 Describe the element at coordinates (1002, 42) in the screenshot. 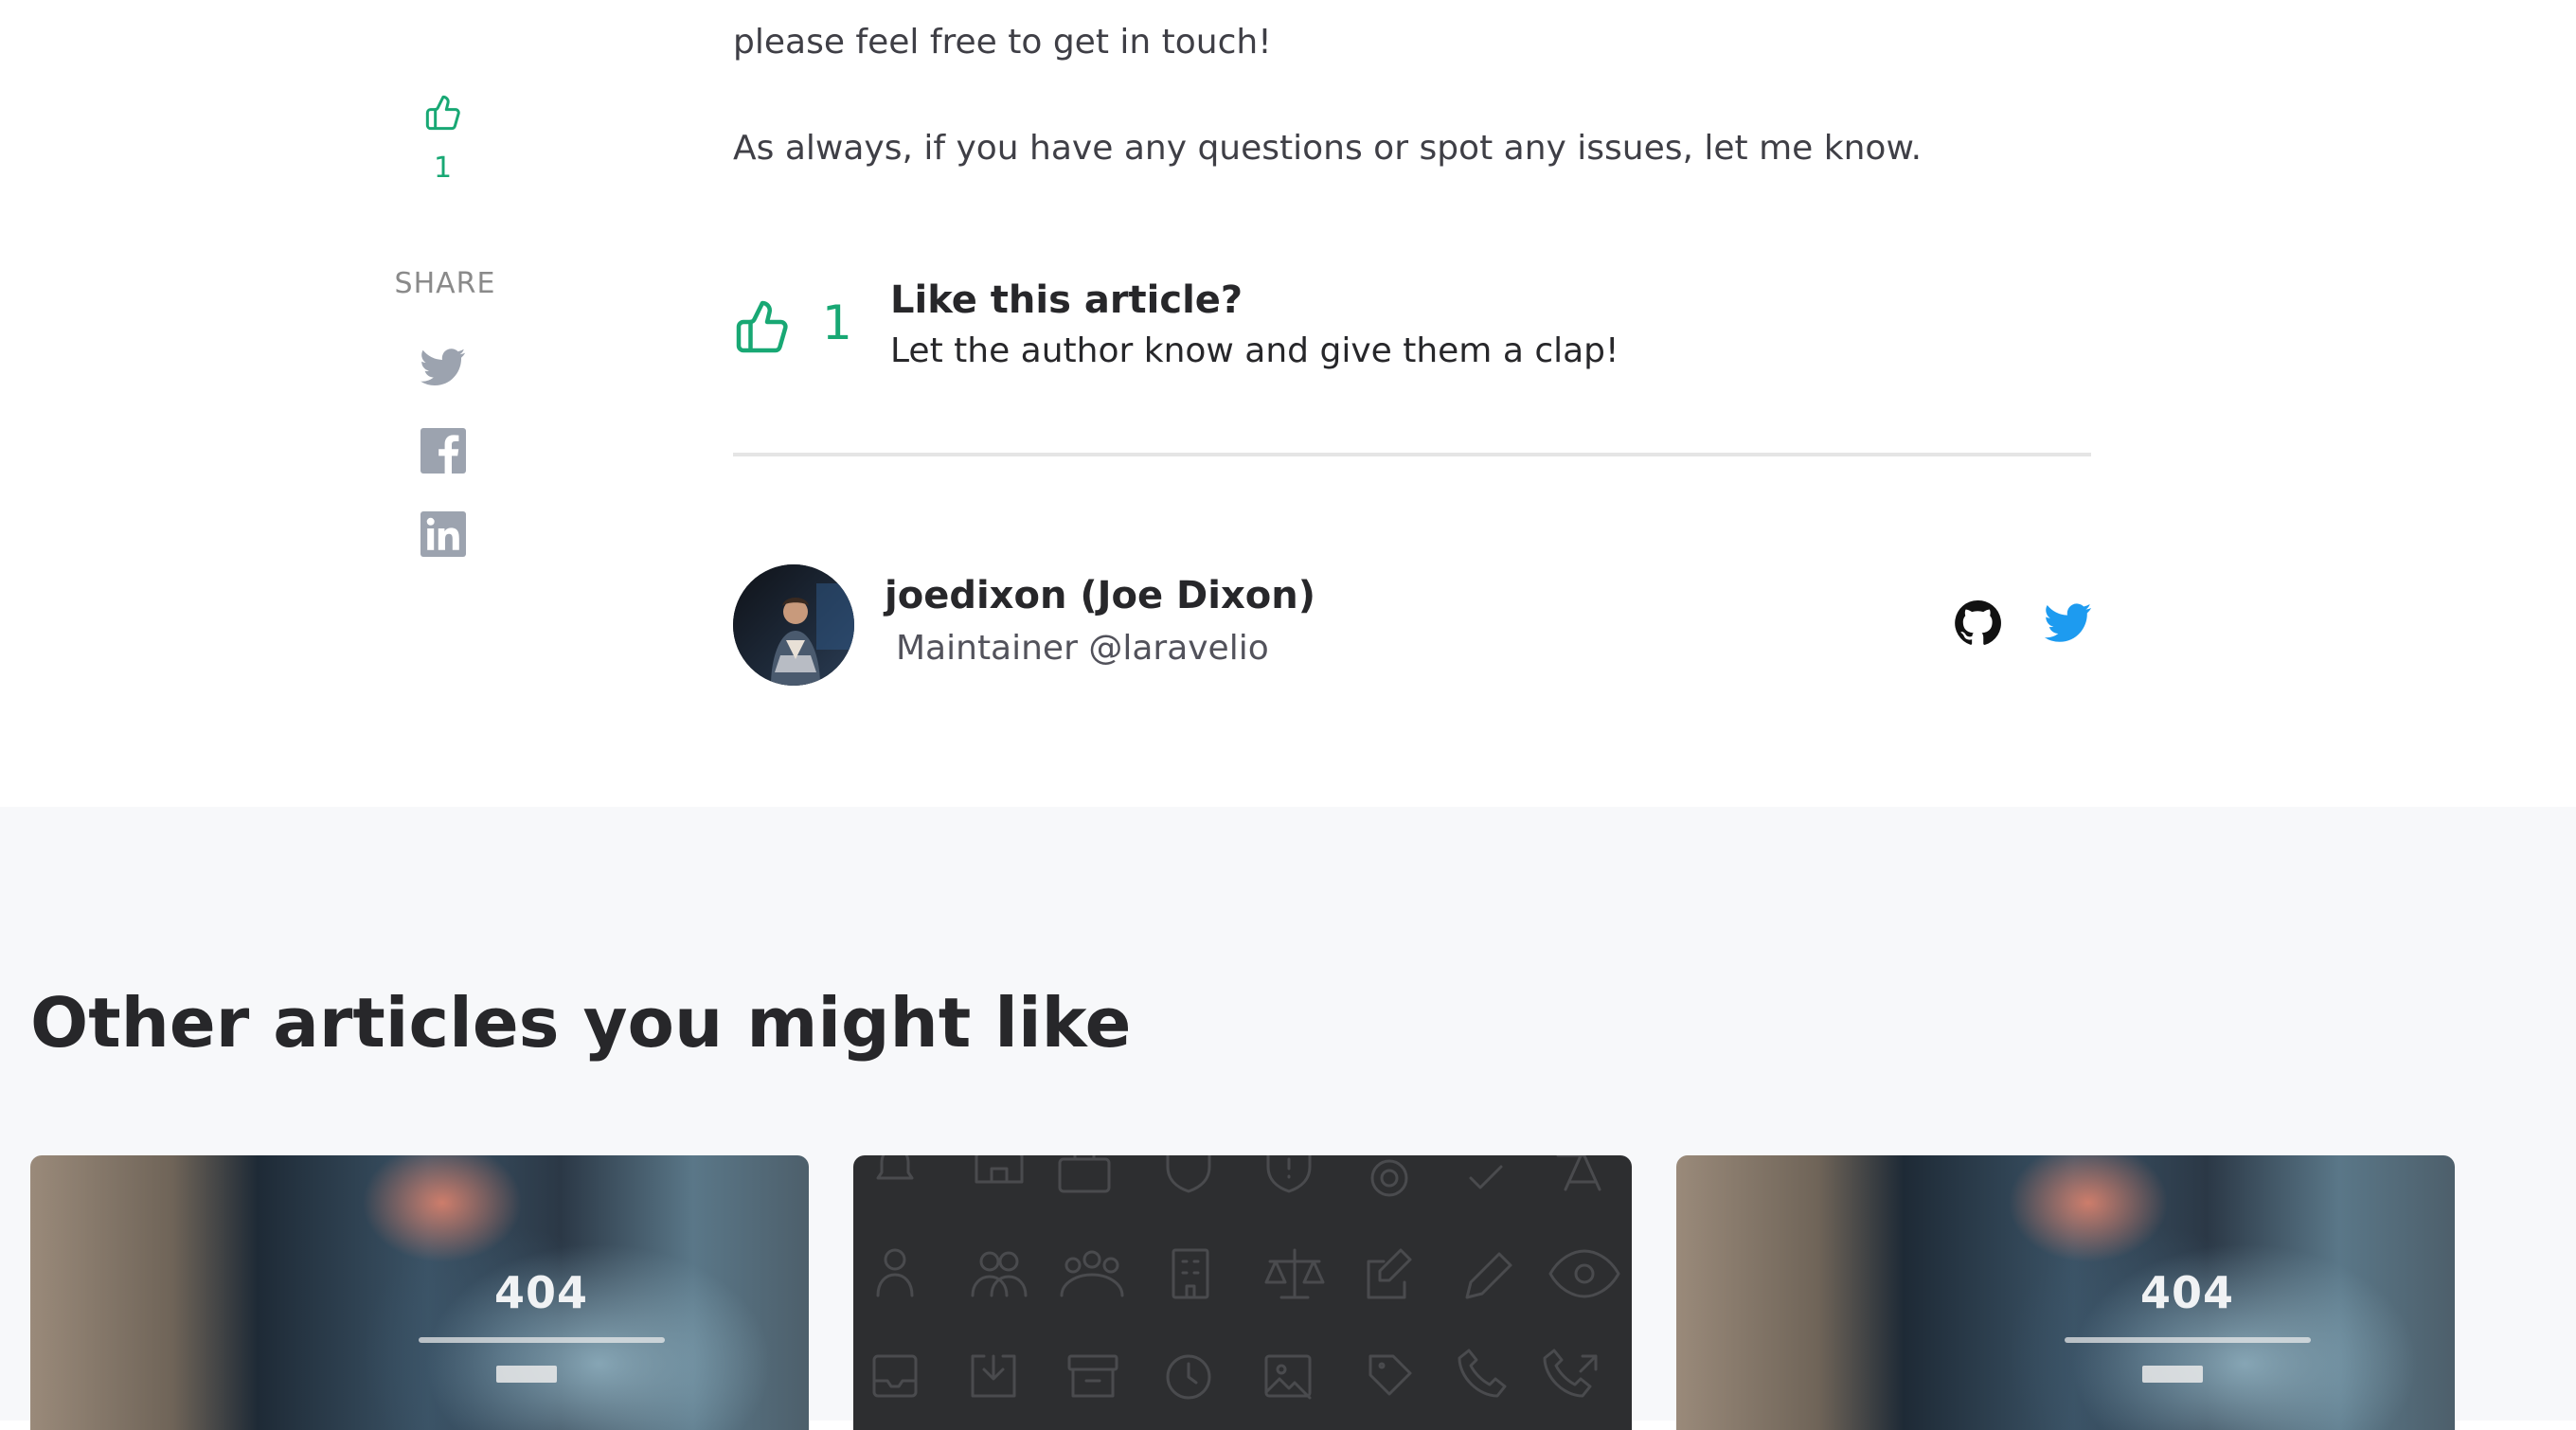

I see `article-paragraph-partial: please feel free to get in touch!` at that location.